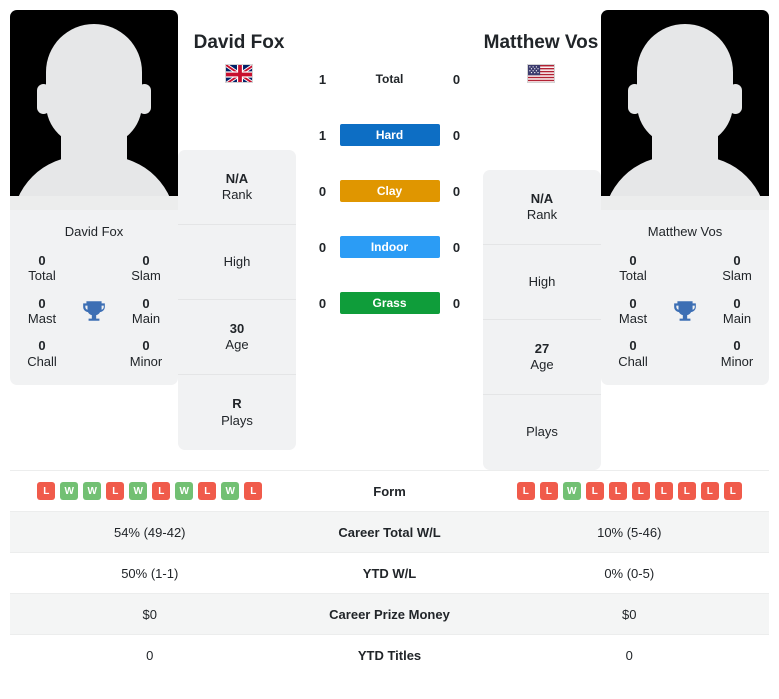 This screenshot has width=779, height=699. I want to click on trophy-icon-cell-left, so click(94, 311).